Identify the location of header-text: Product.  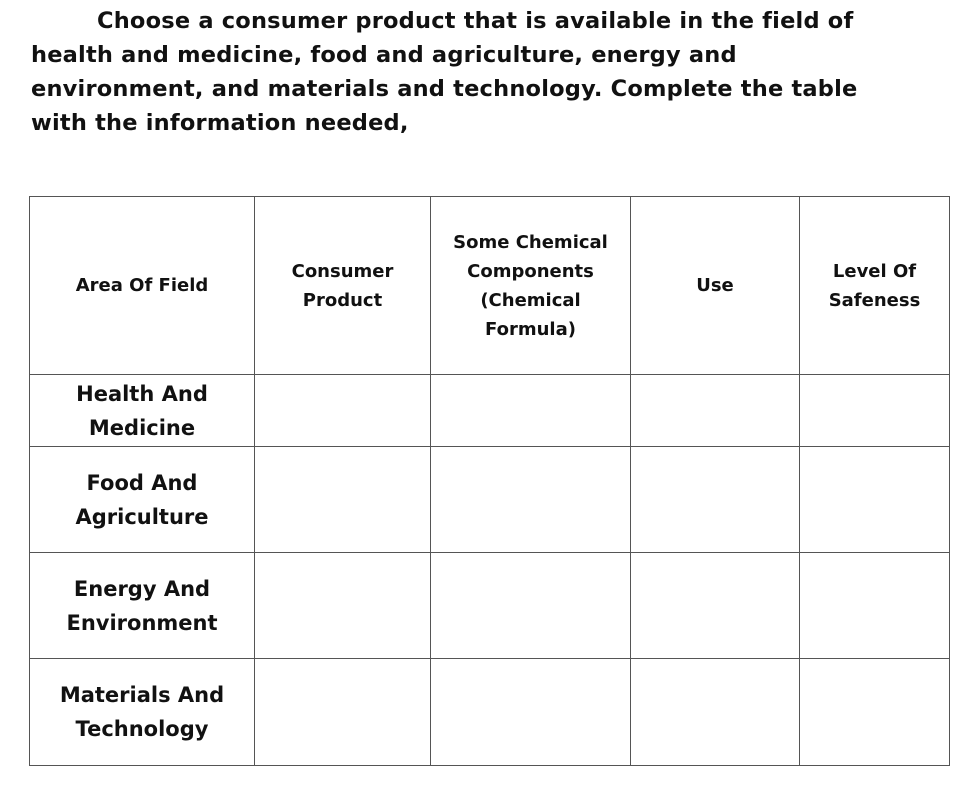
(342, 300).